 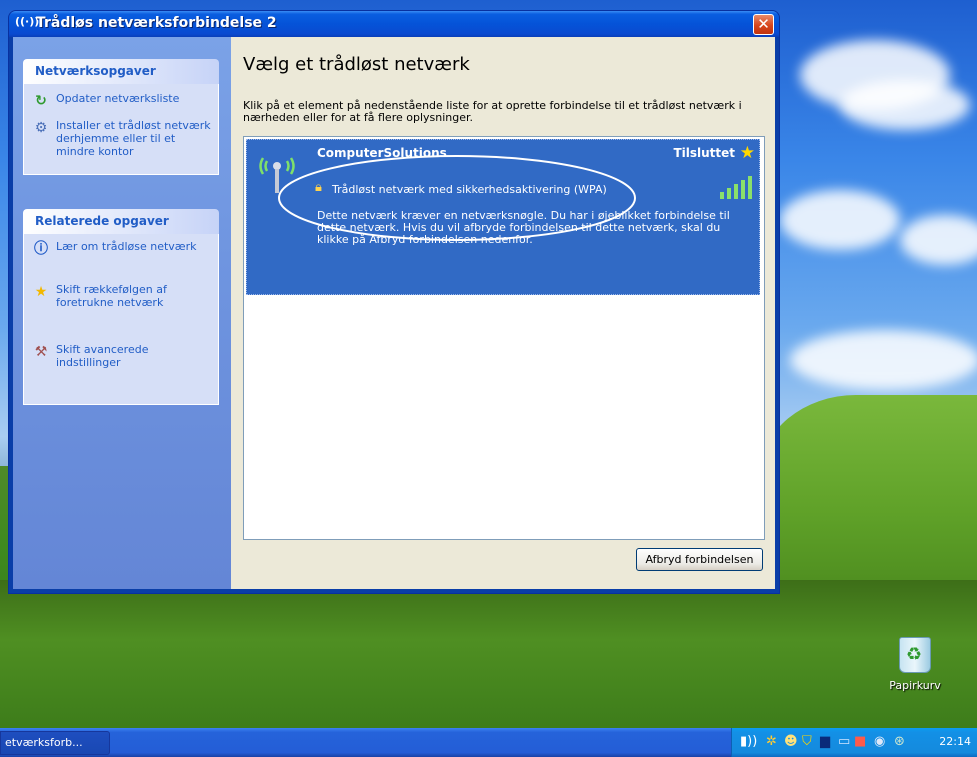 I want to click on tp-item-label: Skift rækkefølgen af foretrukne netværk, so click(x=111, y=296).